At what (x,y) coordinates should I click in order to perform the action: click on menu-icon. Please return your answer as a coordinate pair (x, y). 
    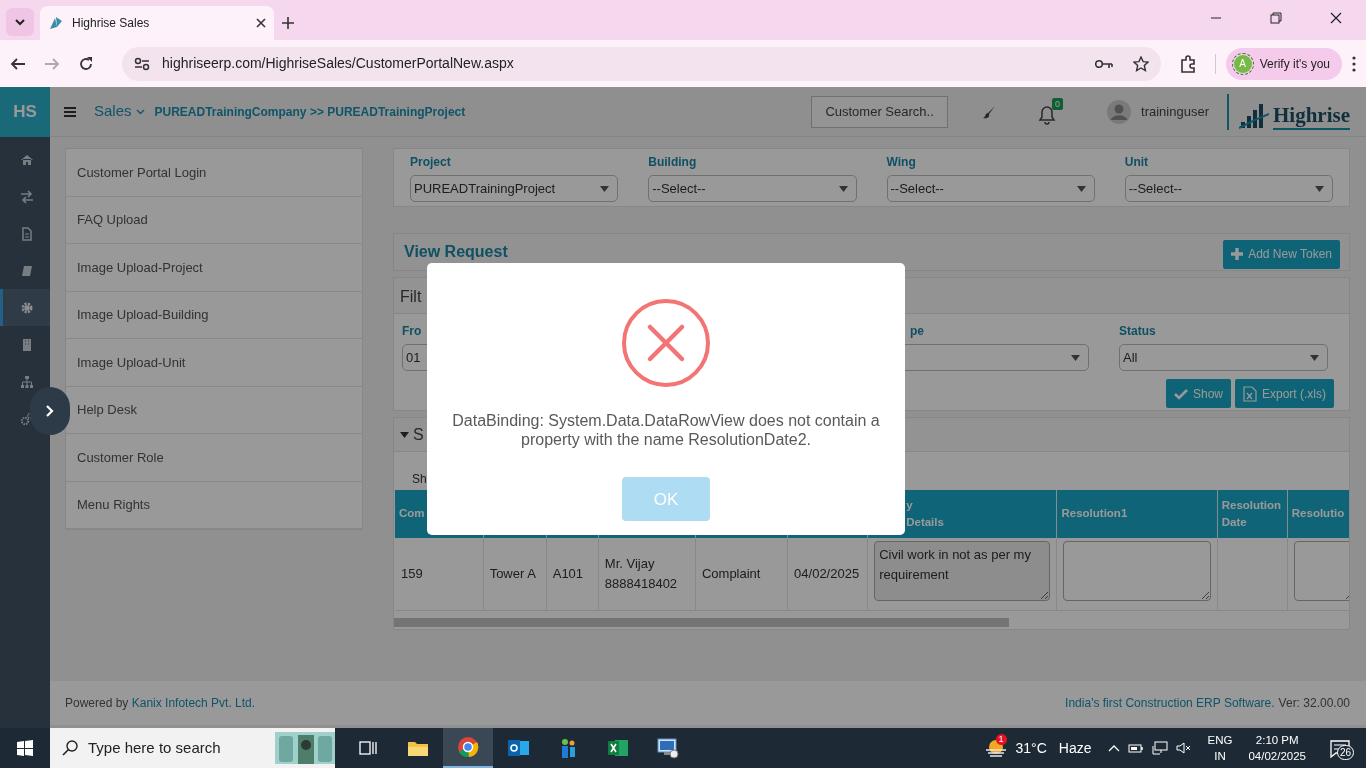
    Looking at the image, I should click on (70, 111).